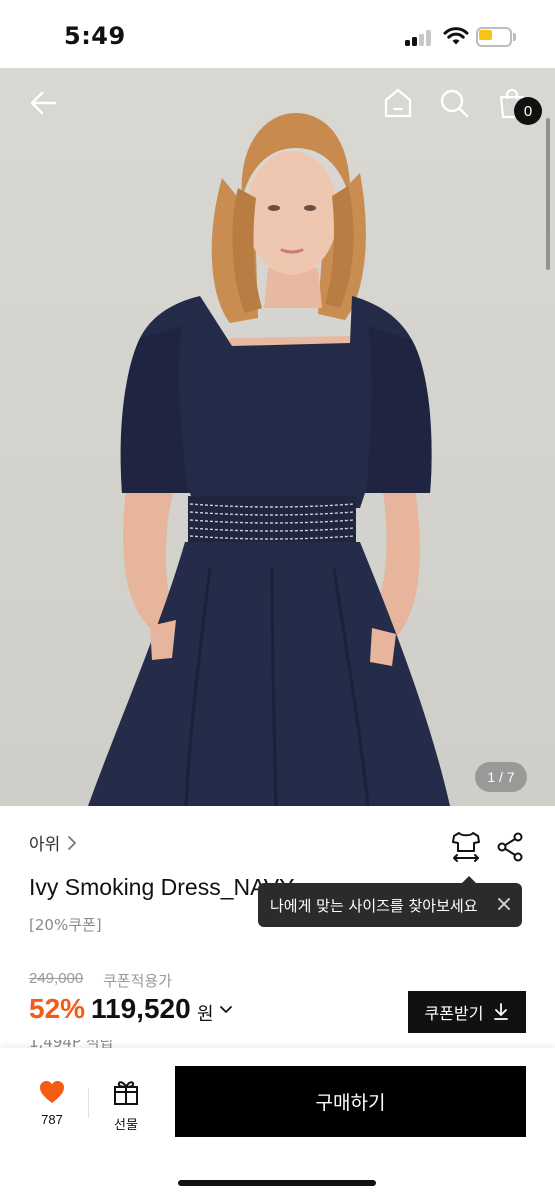 Image resolution: width=555 pixels, height=1200 pixels. I want to click on gift-button: 선물, so click(126, 1105).